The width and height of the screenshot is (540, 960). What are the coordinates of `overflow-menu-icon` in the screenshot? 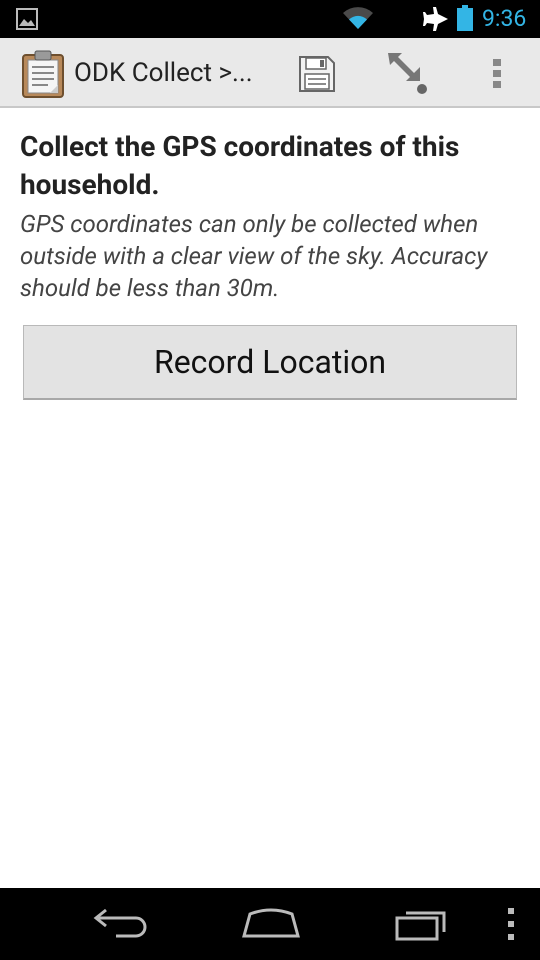 It's located at (497, 73).